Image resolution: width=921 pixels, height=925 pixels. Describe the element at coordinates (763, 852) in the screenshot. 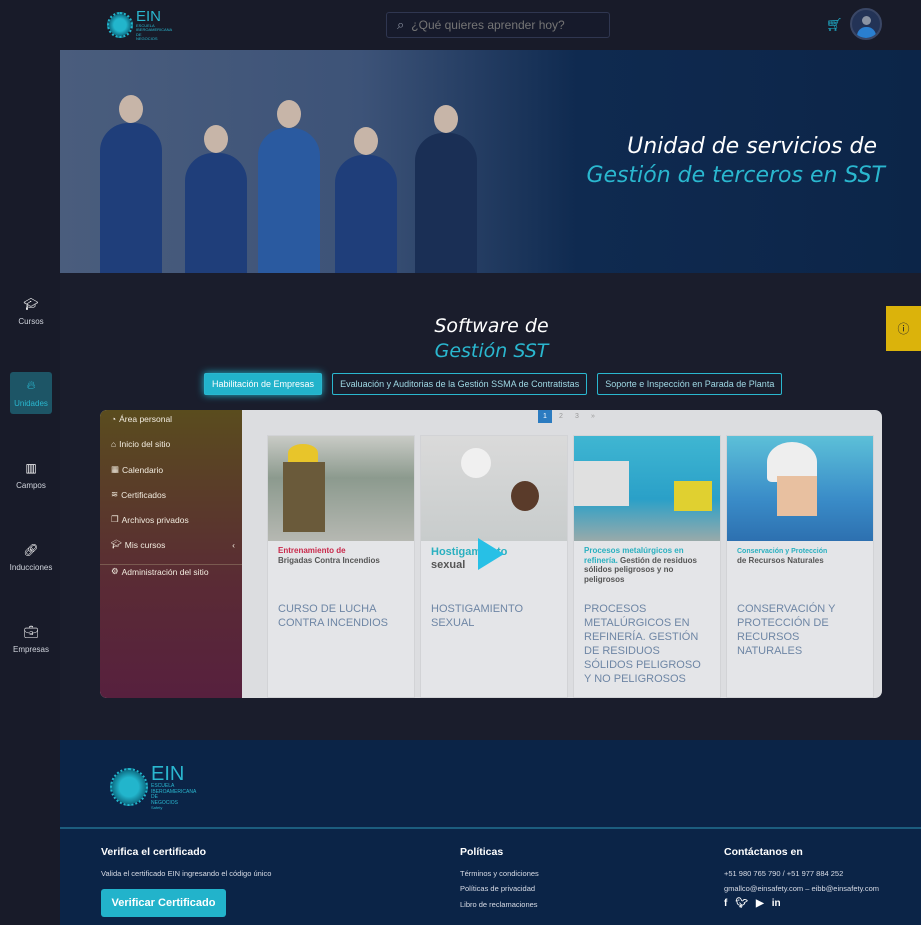

I see `contact-heading: Contáctanos en` at that location.